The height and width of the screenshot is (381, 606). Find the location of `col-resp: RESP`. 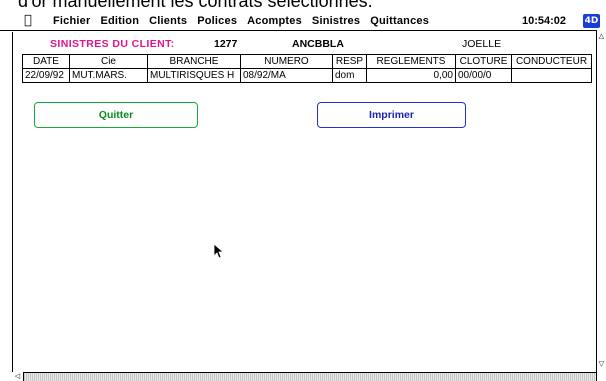

col-resp: RESP is located at coordinates (349, 61).